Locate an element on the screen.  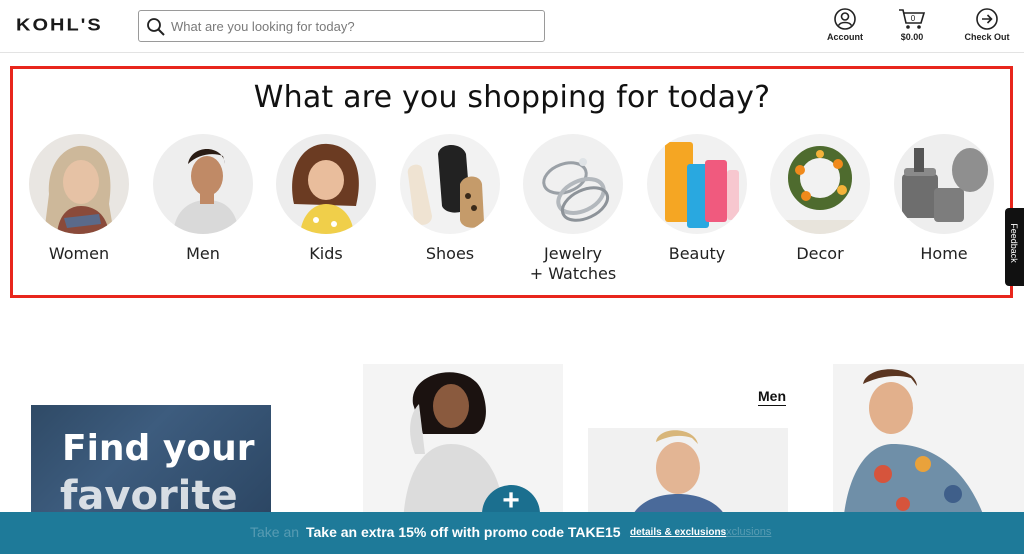
arrow-right-circle-icon is located at coordinates (987, 19).